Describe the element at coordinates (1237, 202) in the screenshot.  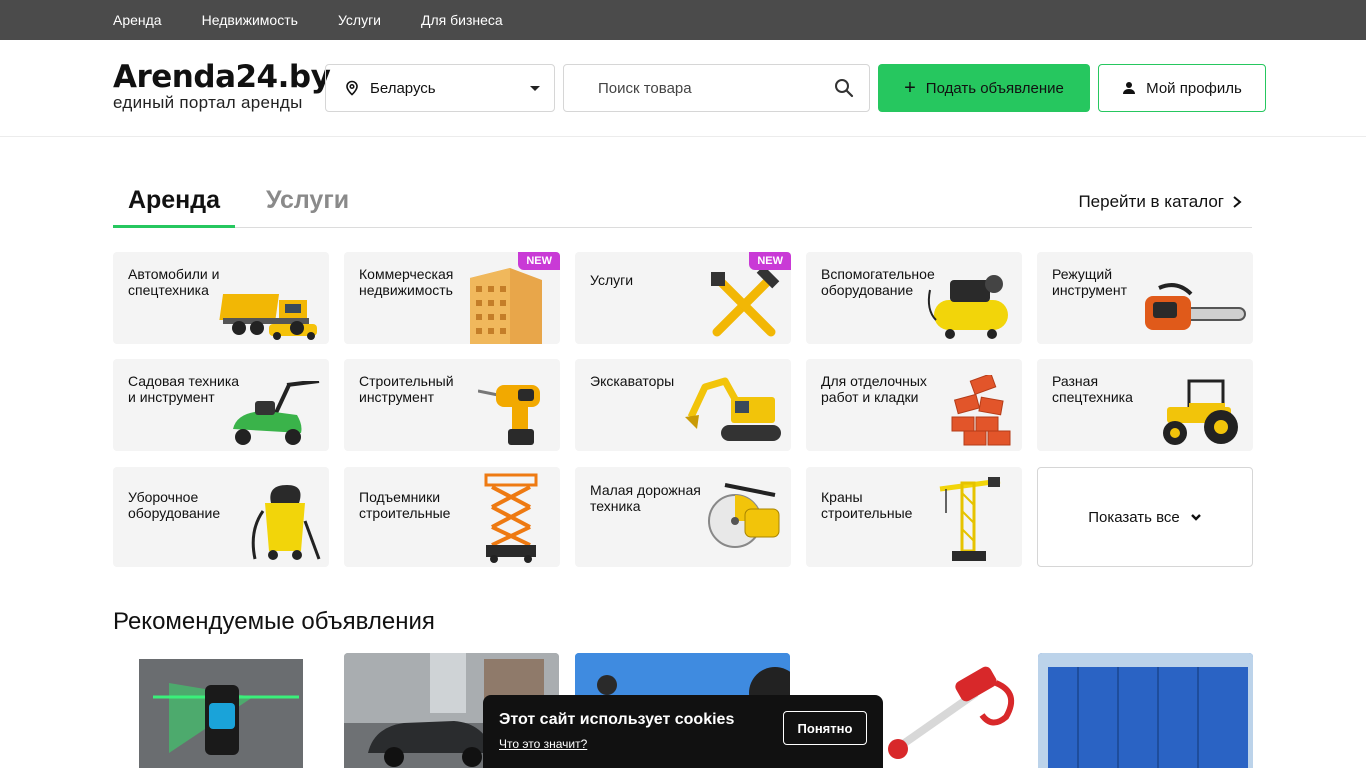
I see `chevron-right-icon` at that location.